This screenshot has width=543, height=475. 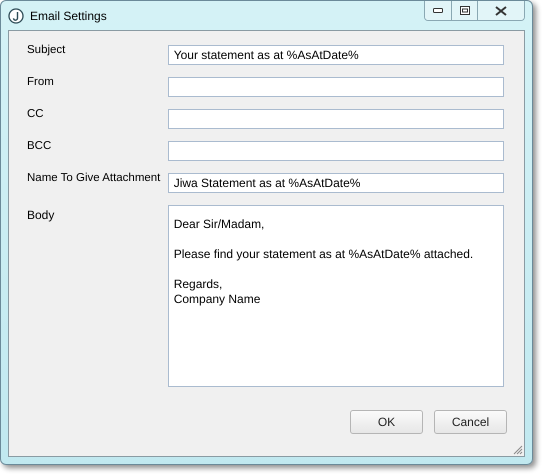 I want to click on field-label: Body, so click(x=41, y=215).